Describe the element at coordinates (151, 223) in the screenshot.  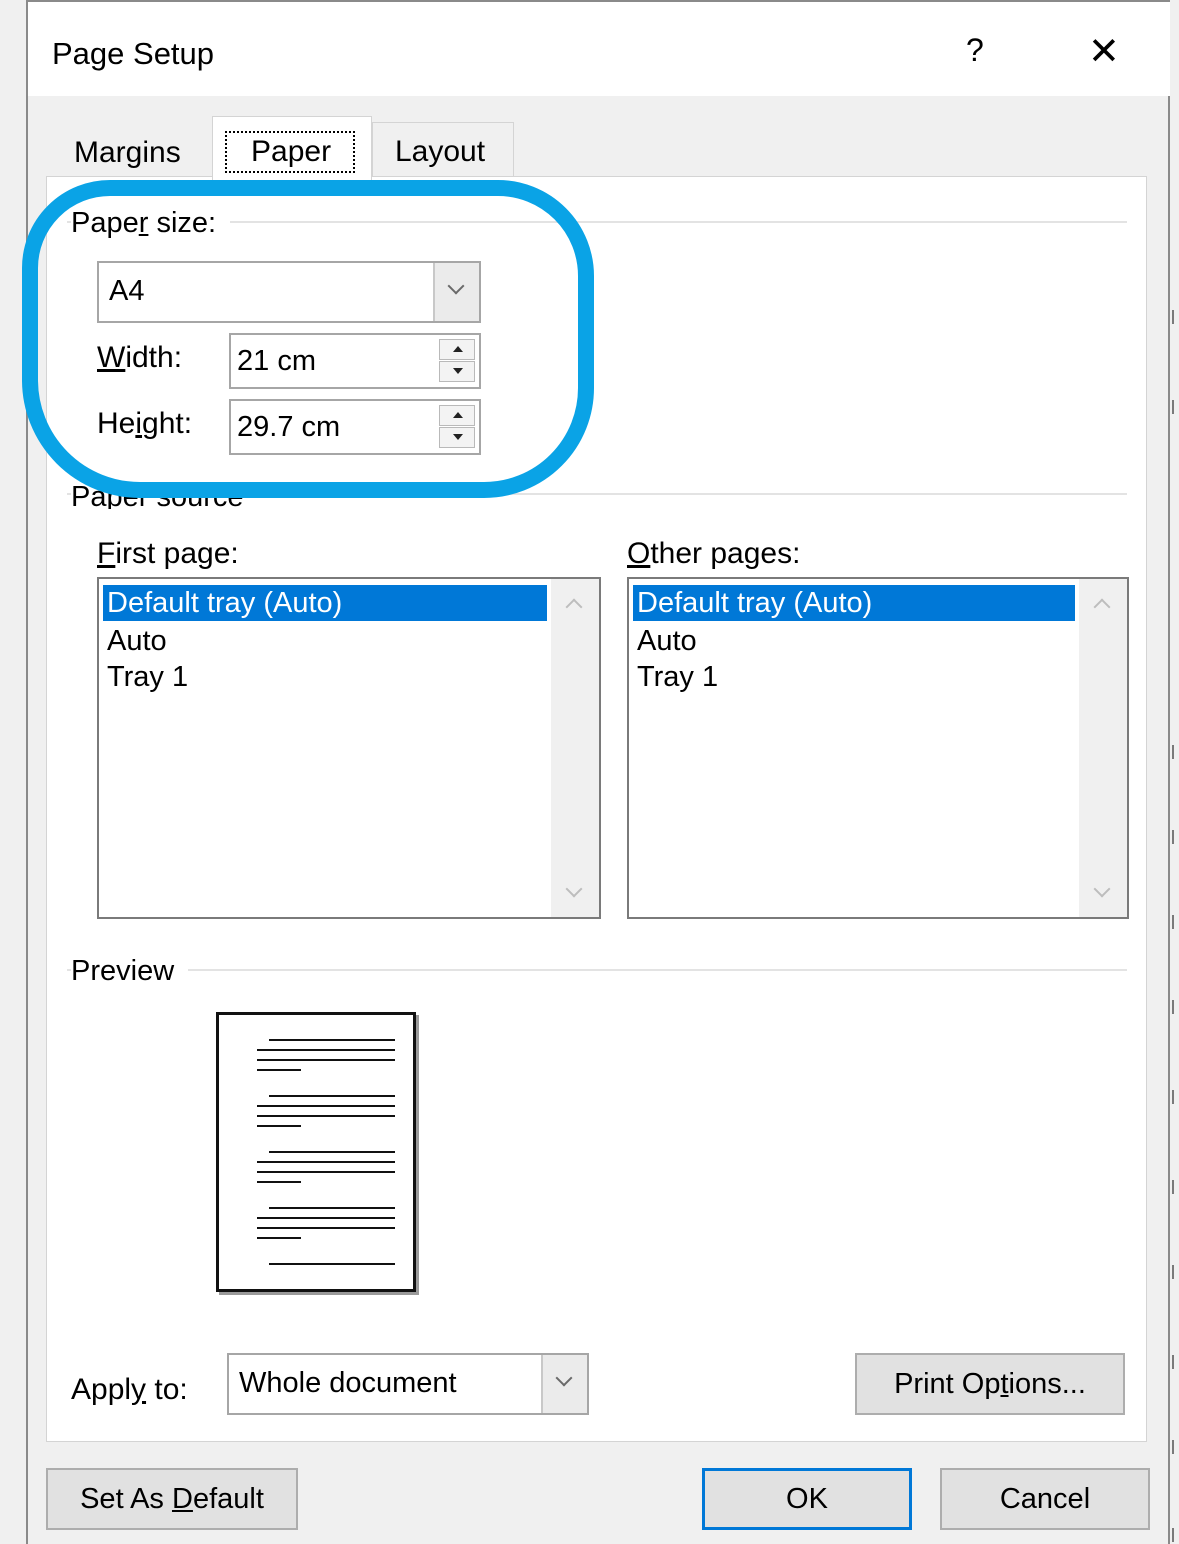
I see `paper-size-group-label: Paper size:` at that location.